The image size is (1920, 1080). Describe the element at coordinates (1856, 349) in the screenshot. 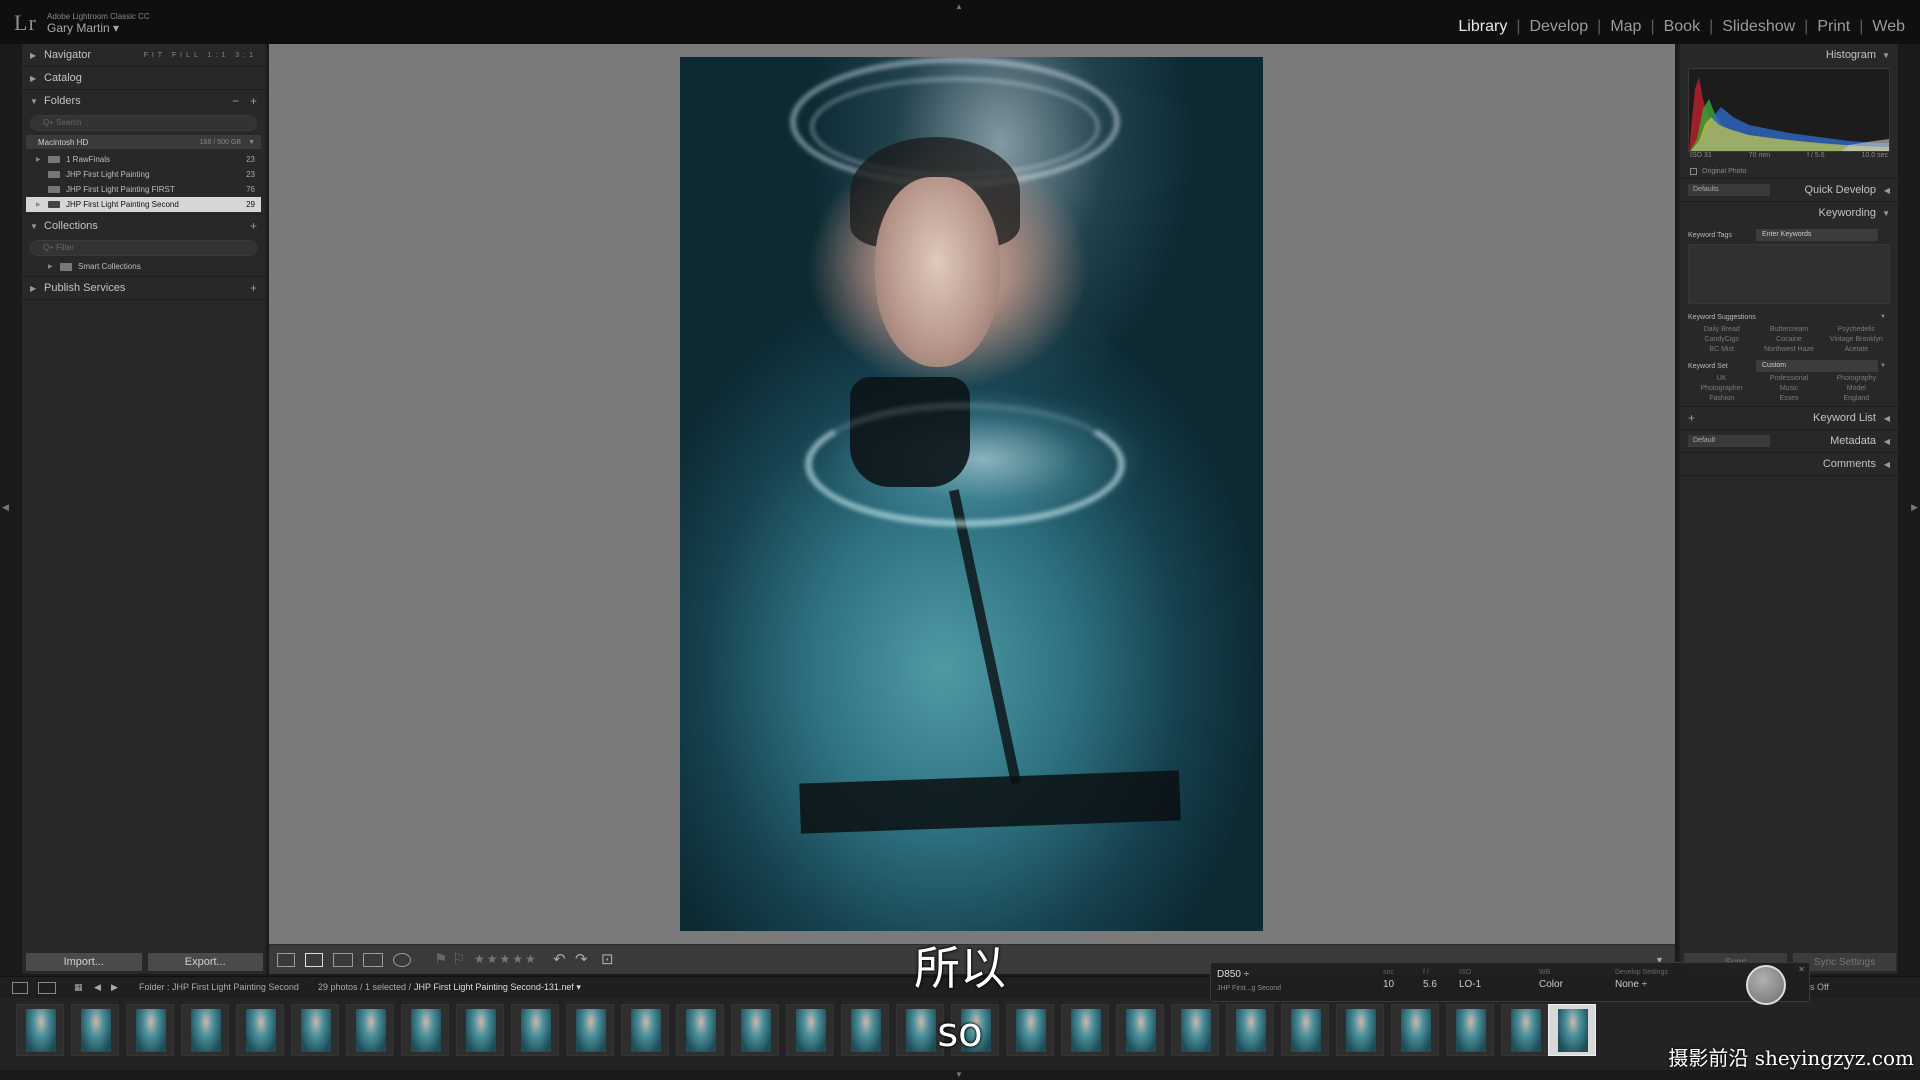

I see `keyword-suggestion: Acetate` at that location.